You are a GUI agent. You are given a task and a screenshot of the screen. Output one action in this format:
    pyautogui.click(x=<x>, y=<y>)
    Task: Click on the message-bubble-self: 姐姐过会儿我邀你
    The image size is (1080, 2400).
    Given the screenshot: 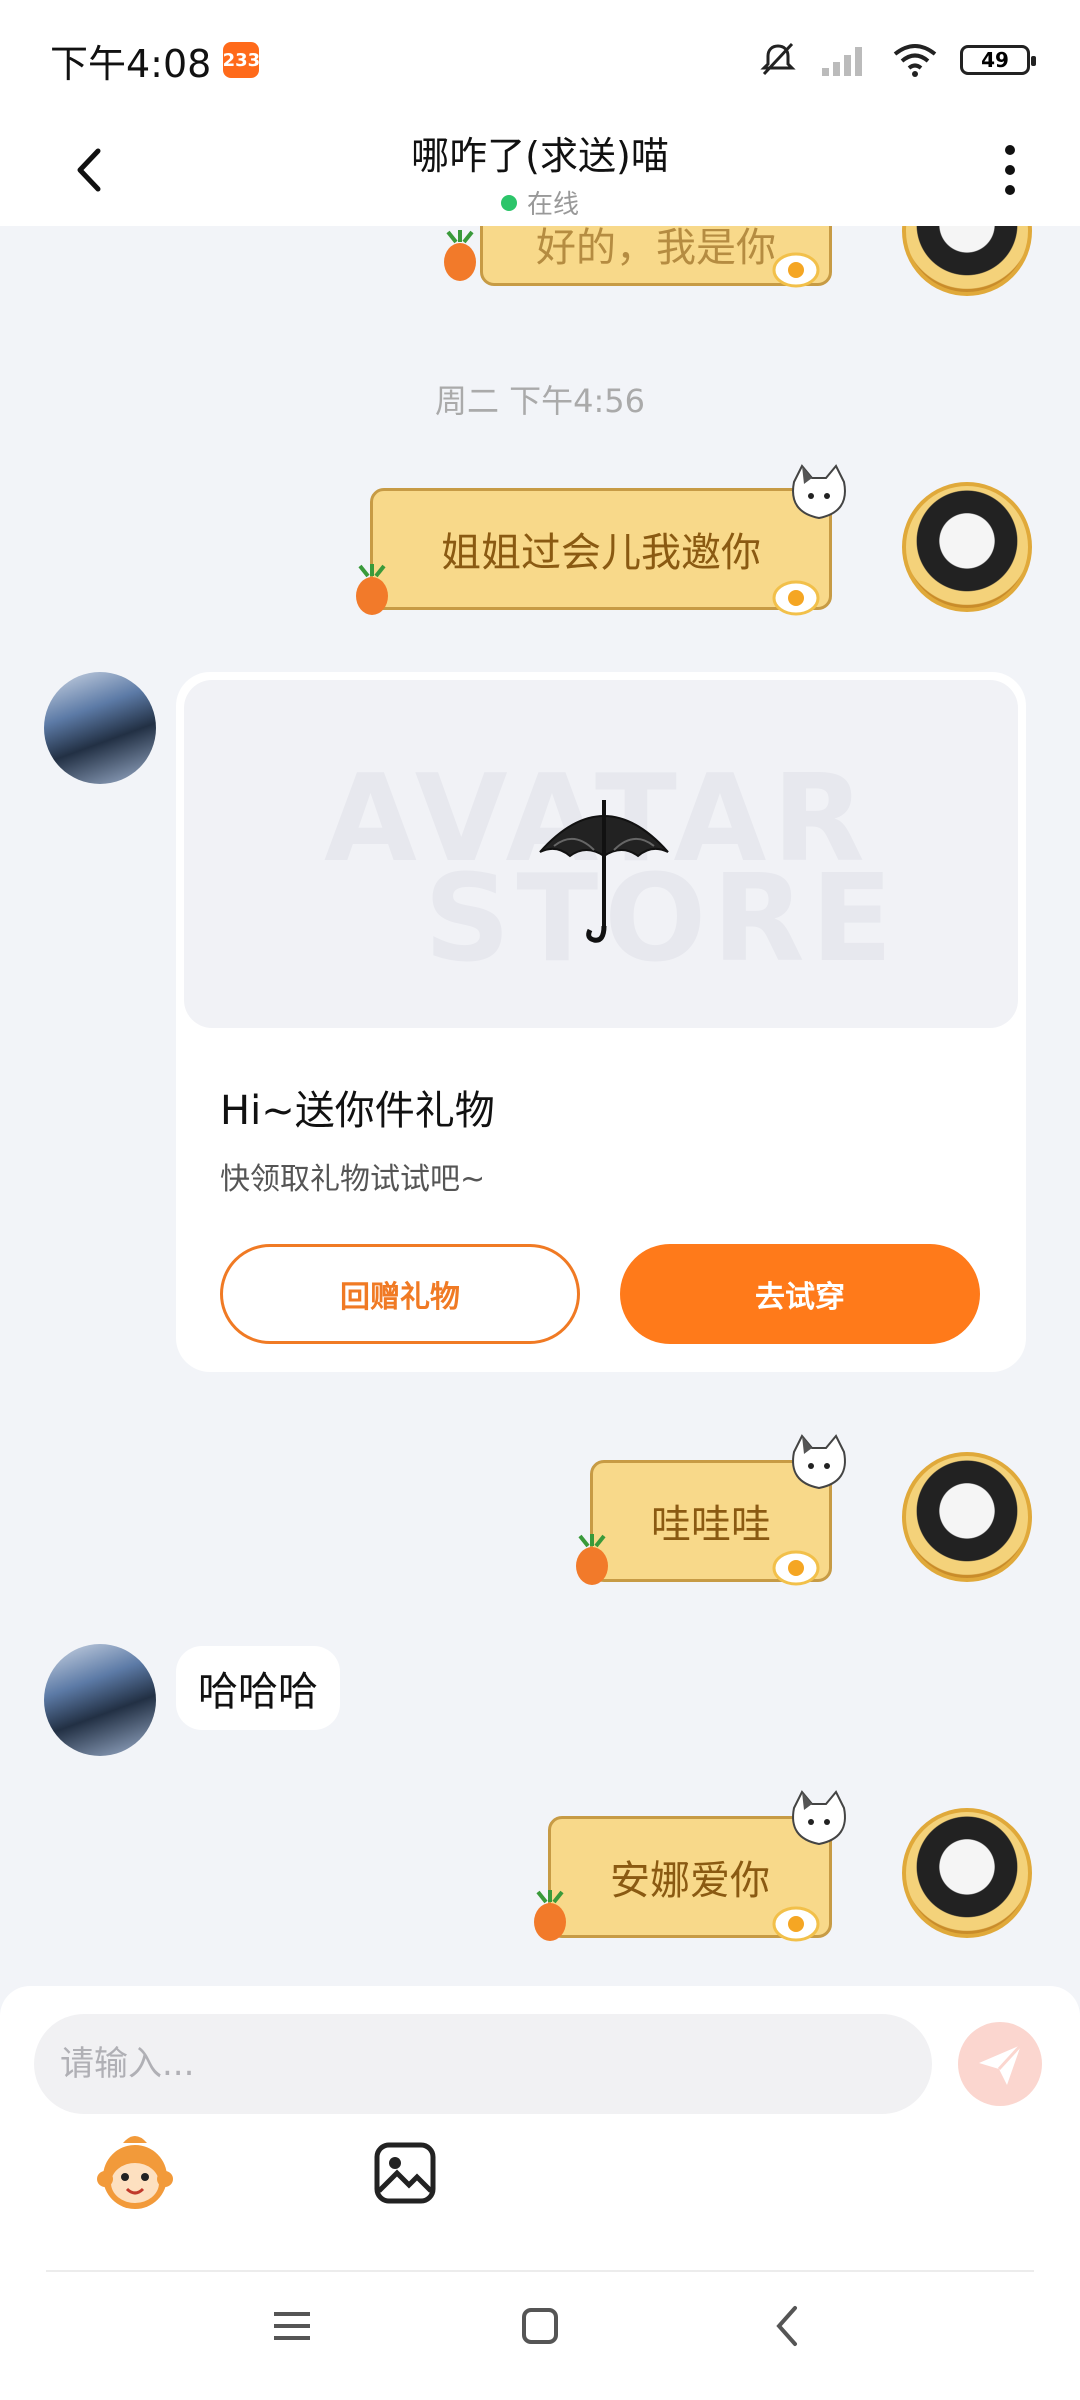 What is the action you would take?
    pyautogui.click(x=601, y=549)
    